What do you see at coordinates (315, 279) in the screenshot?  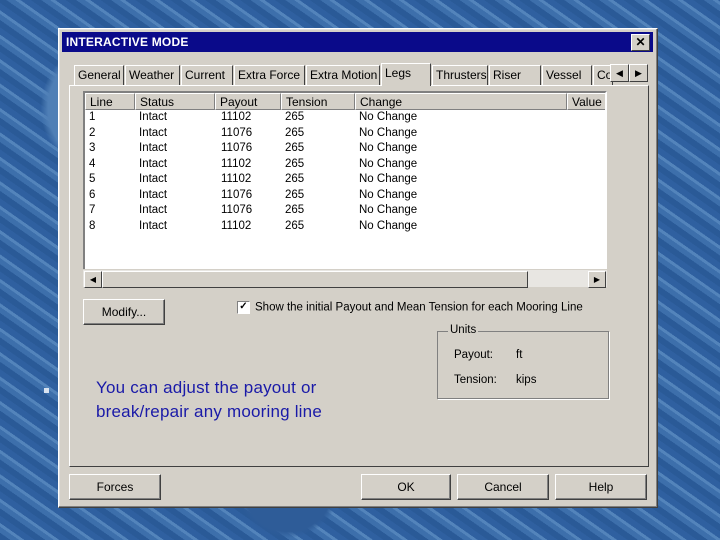 I see `scrollbar-thumb` at bounding box center [315, 279].